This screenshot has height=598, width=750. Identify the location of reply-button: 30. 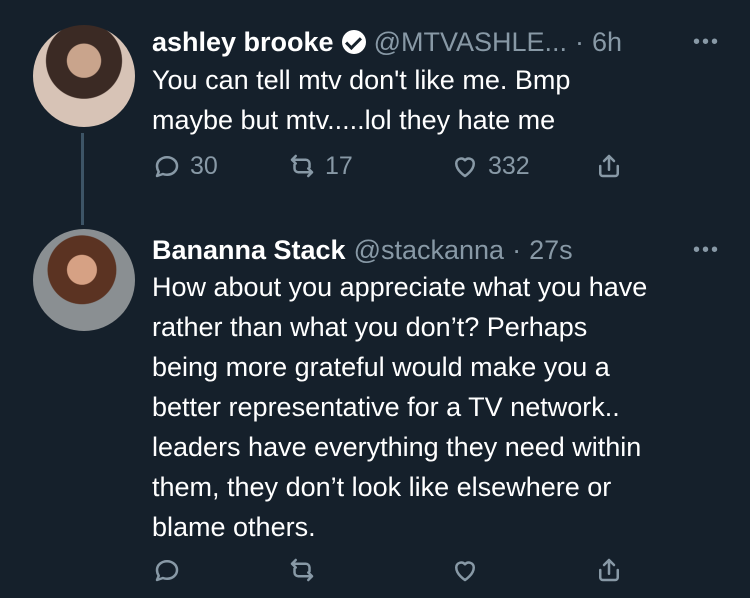
(185, 166).